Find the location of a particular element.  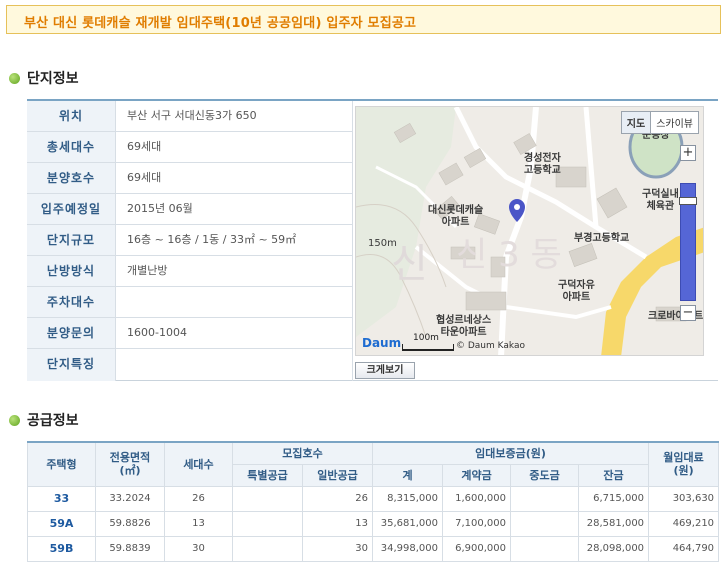

map-label-apt2: 구덕자유 아파트 is located at coordinates (576, 291).